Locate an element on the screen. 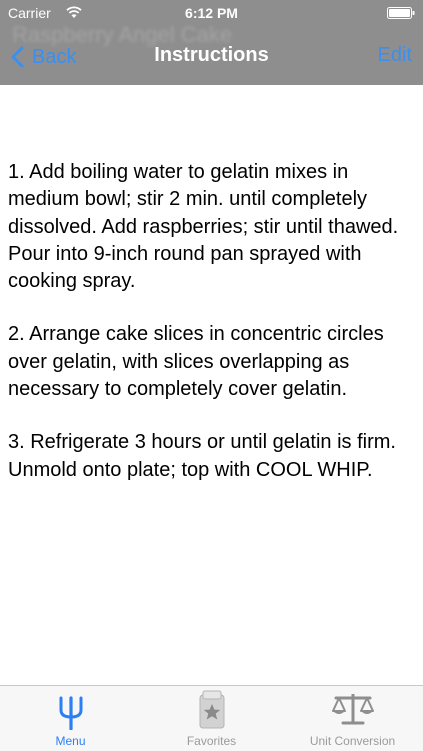 The height and width of the screenshot is (751, 423). tab-unit-conversion: Unit Conversion is located at coordinates (352, 718).